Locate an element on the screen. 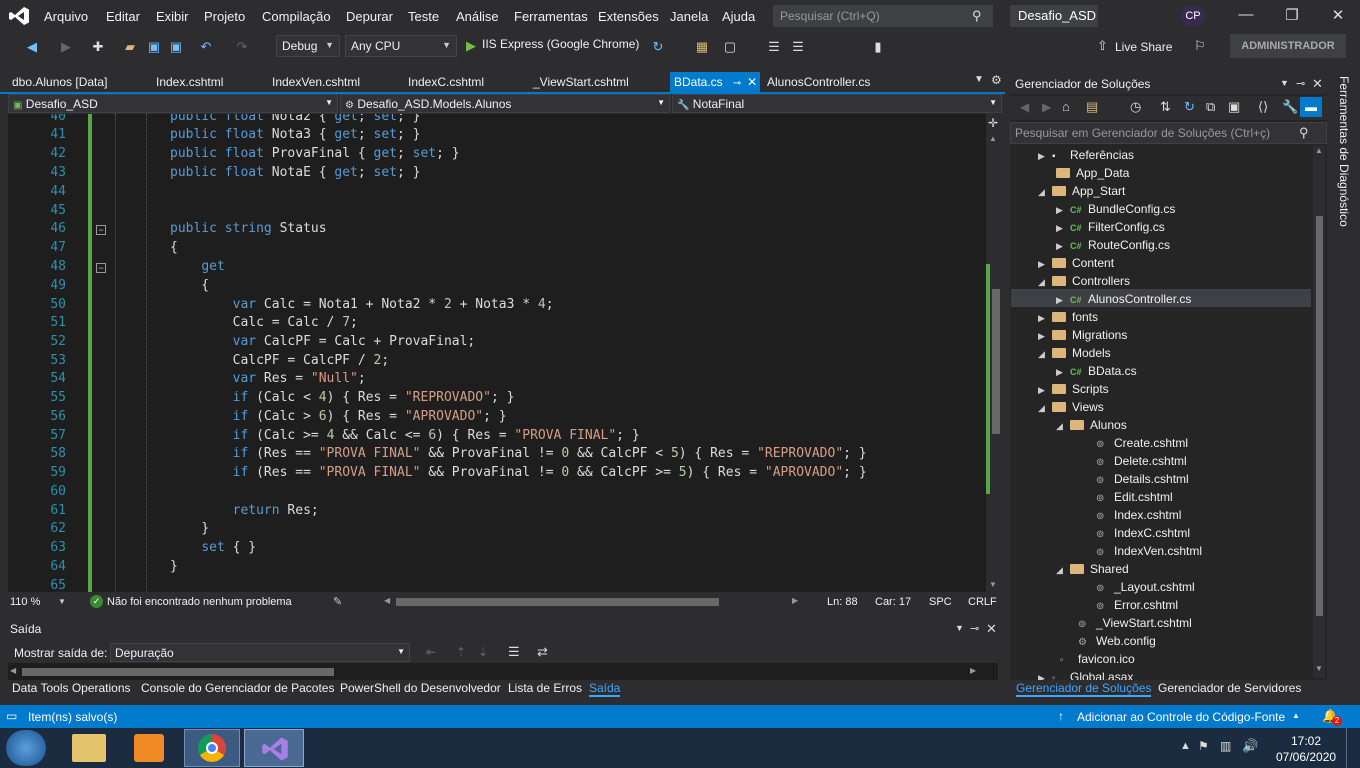  tab-indexven: IndexVen.cshtml is located at coordinates (316, 82).